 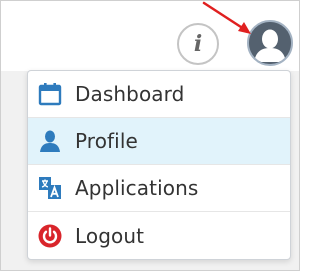 I want to click on menu-item-applications: Applications, so click(x=159, y=188).